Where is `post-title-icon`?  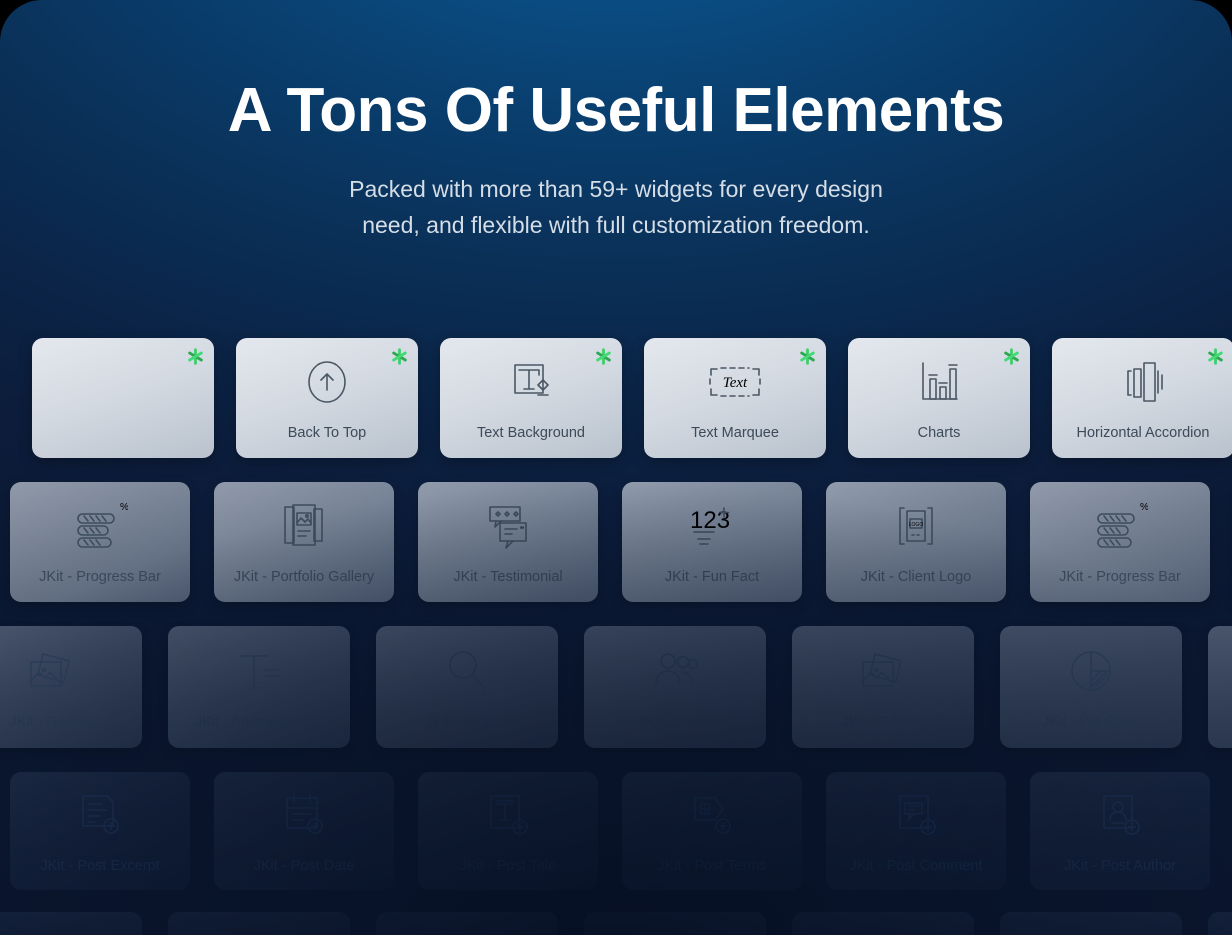 post-title-icon is located at coordinates (508, 815).